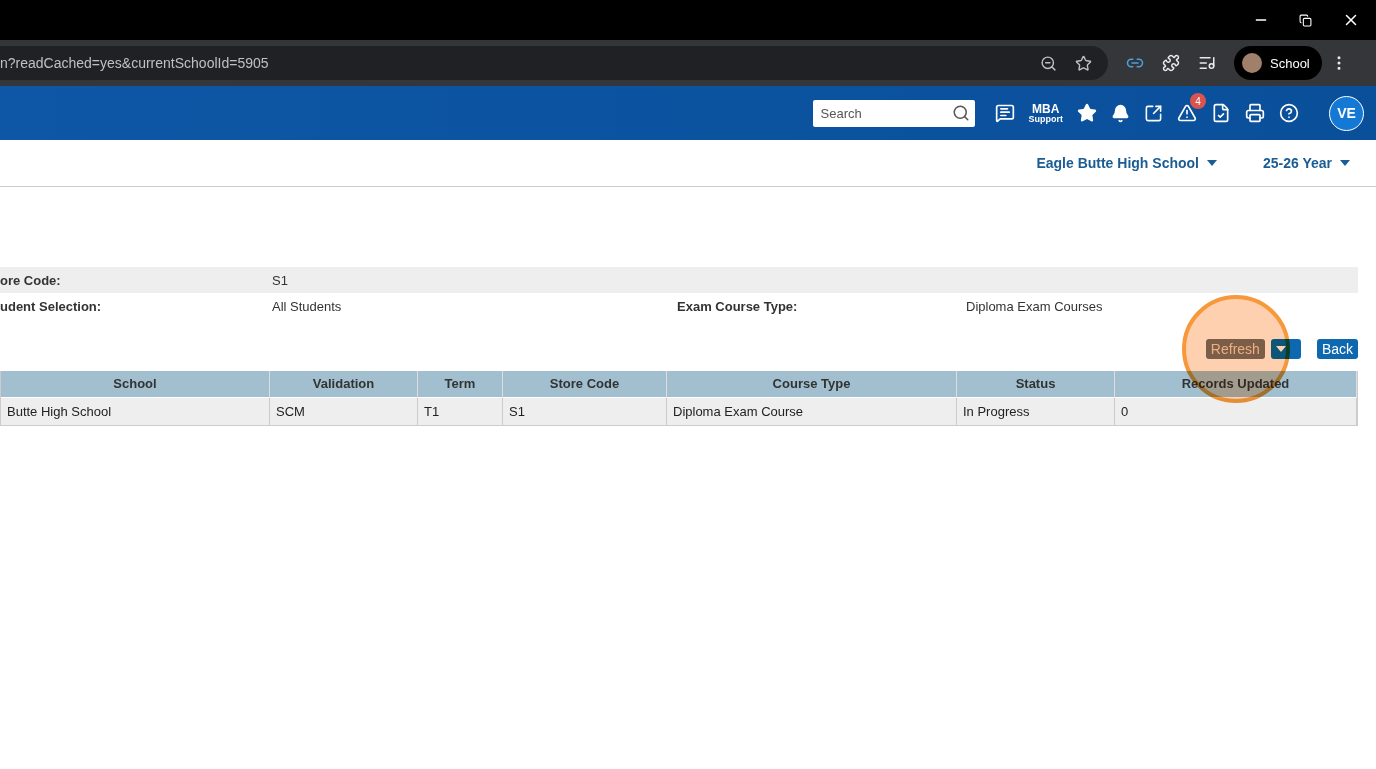  What do you see at coordinates (1045, 113) in the screenshot?
I see `support-link: MBA Support` at bounding box center [1045, 113].